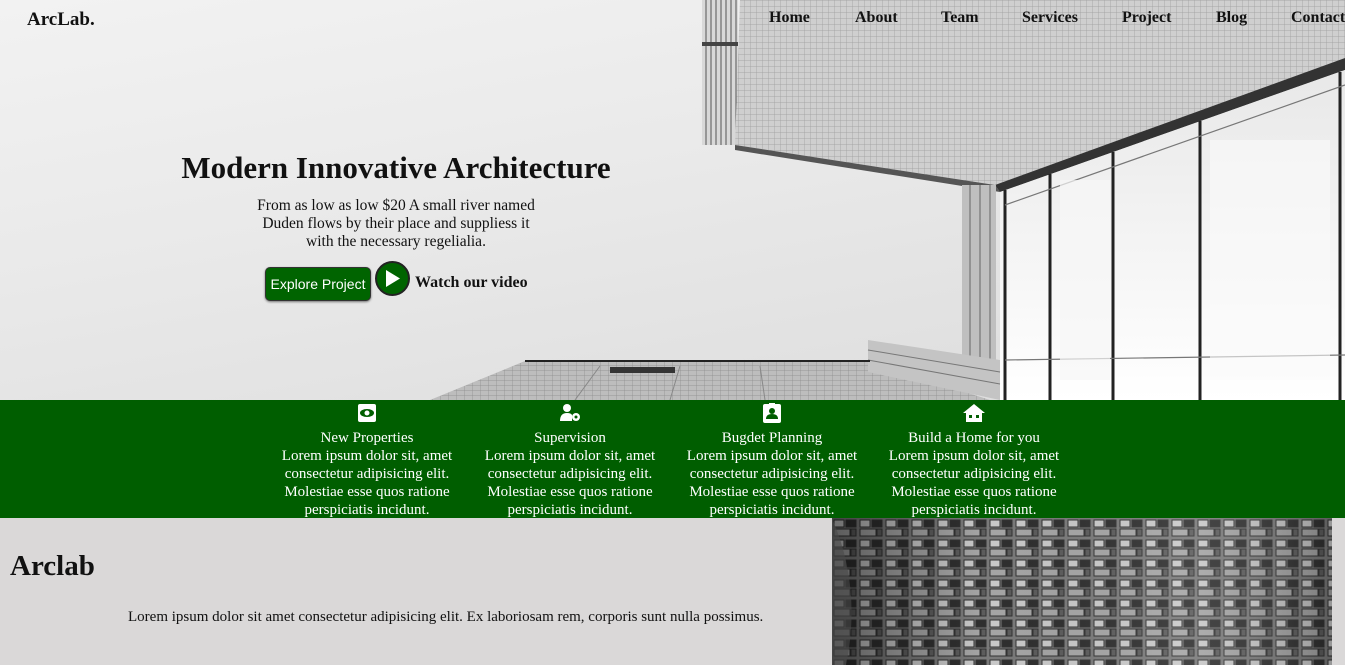 This screenshot has height=665, width=1345. Describe the element at coordinates (471, 283) in the screenshot. I see `watch-video-link: Watch our video` at that location.